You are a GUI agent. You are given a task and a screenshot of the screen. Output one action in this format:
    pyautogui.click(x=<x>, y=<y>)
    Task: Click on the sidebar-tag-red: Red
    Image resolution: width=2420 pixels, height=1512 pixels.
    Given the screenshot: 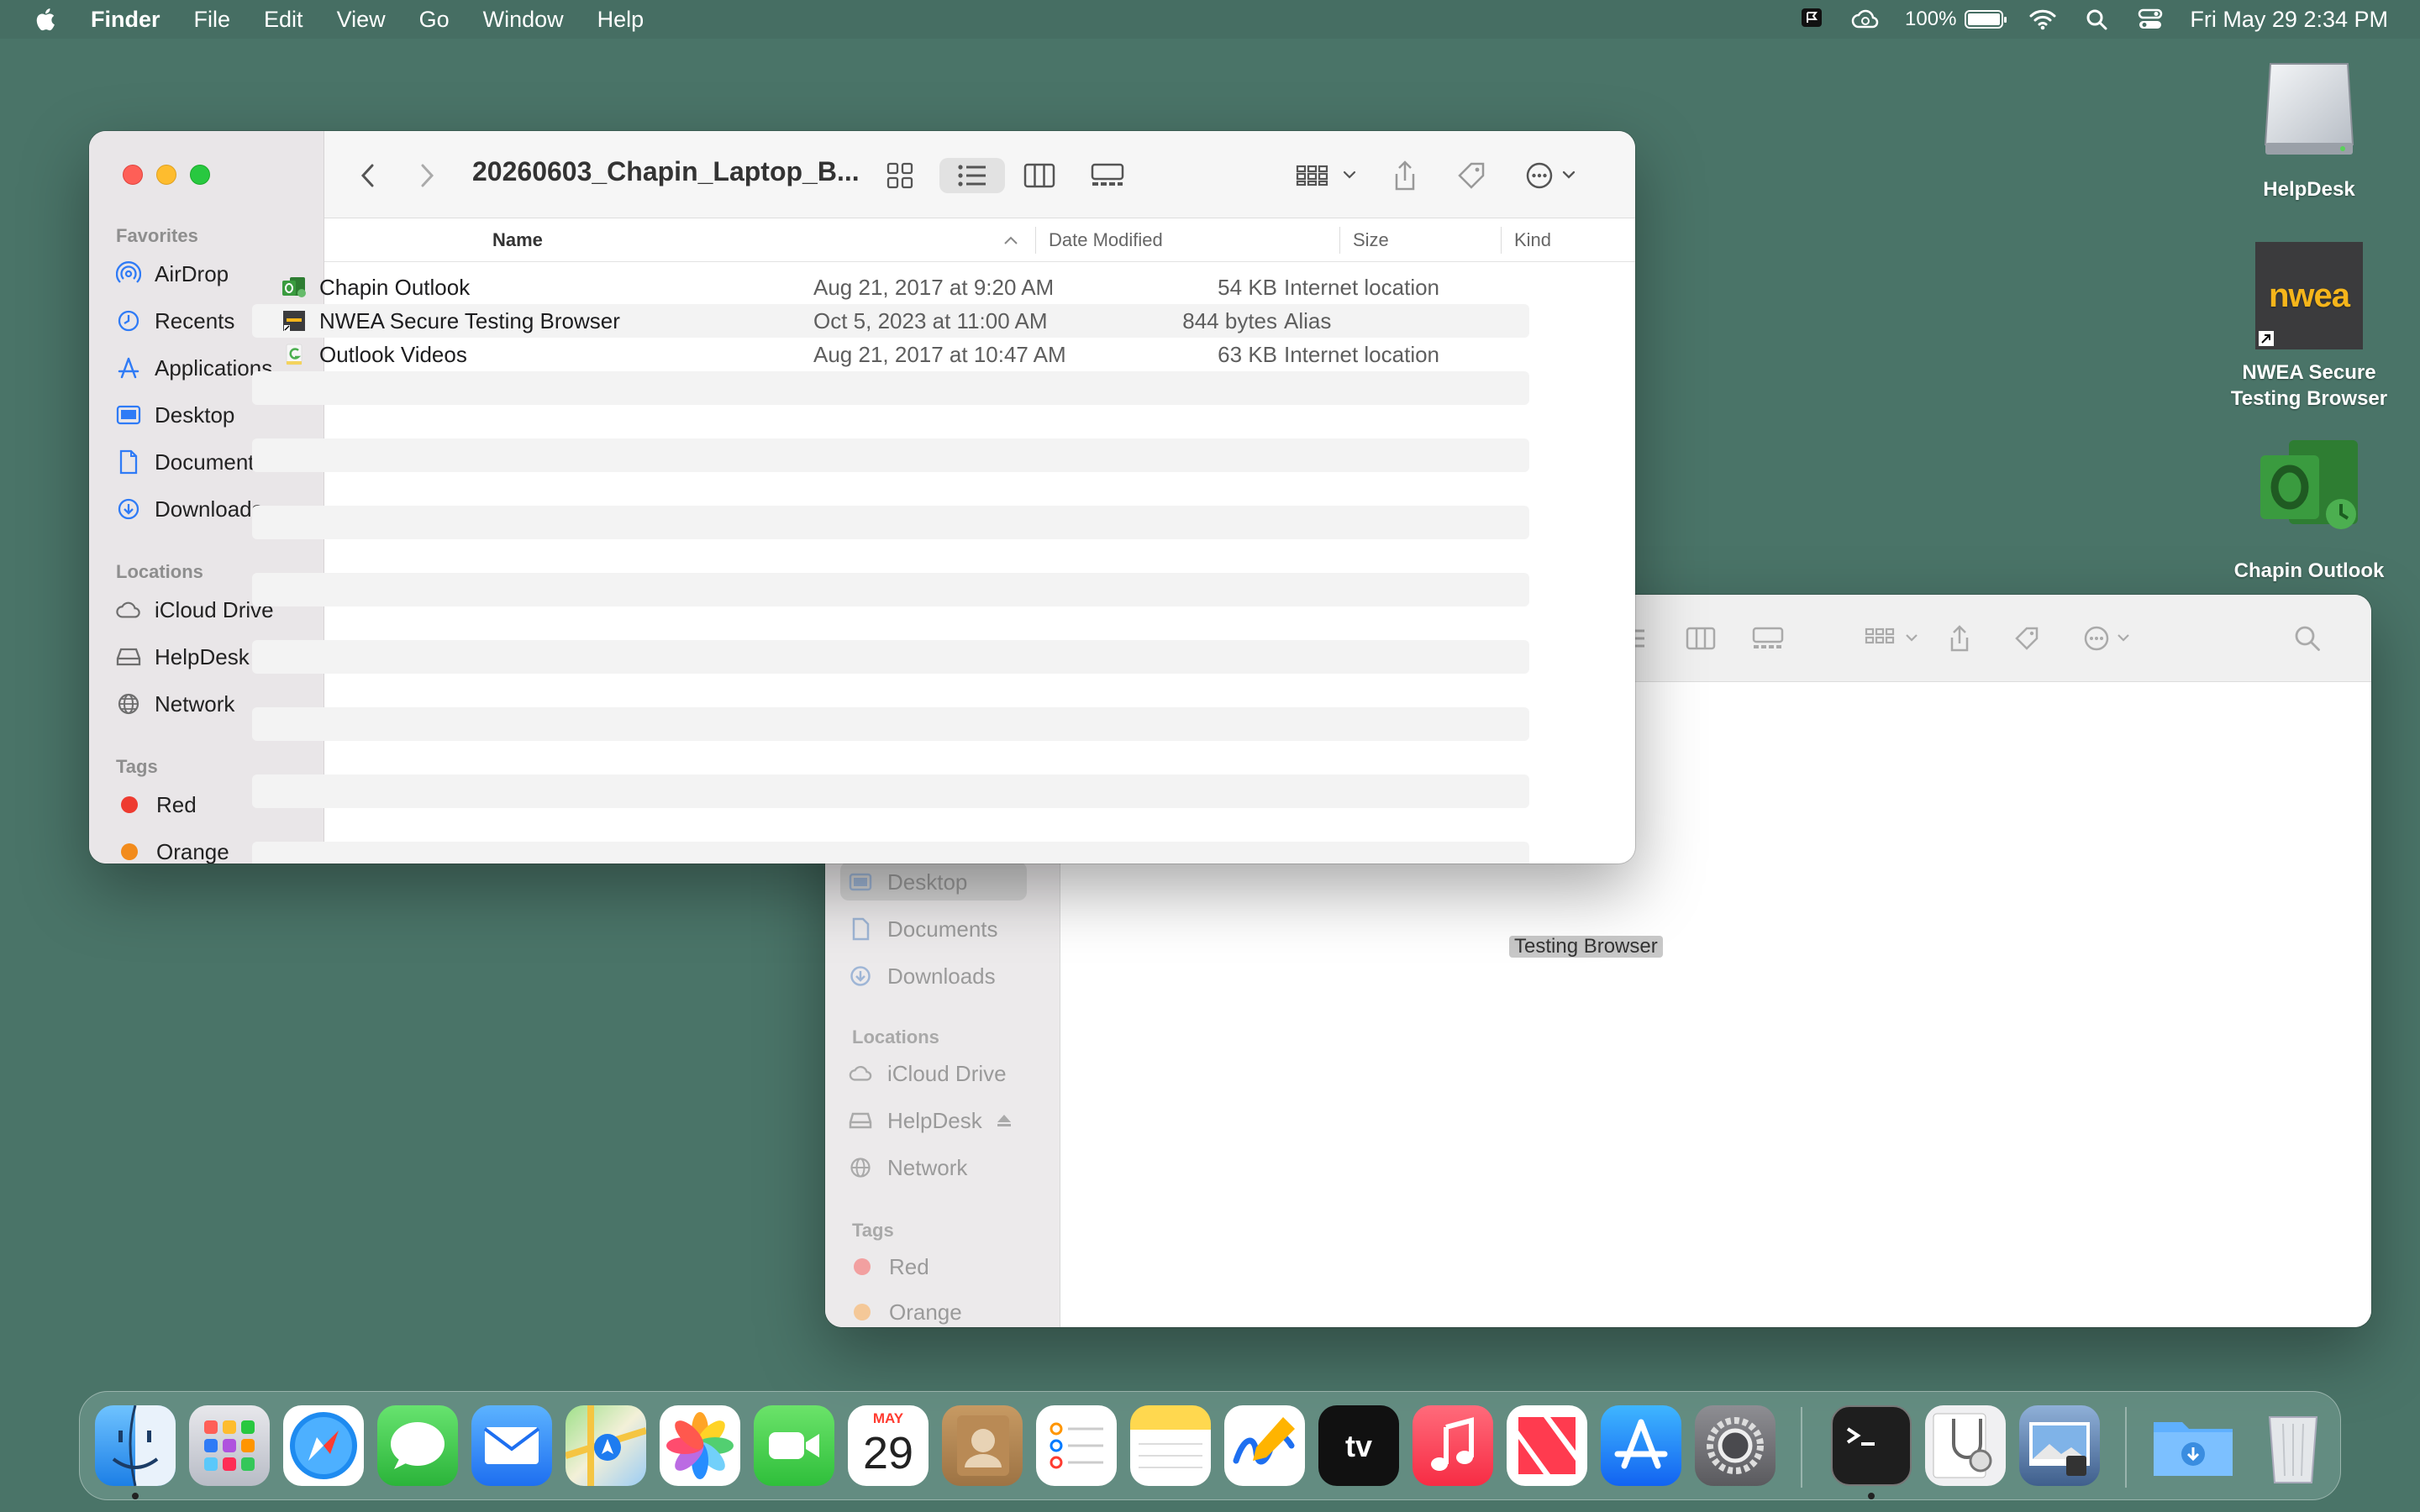 What is the action you would take?
    pyautogui.click(x=157, y=804)
    